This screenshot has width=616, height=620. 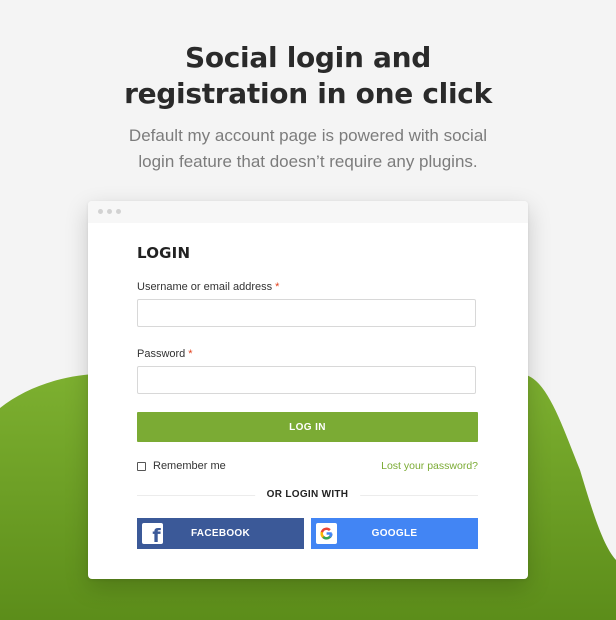 What do you see at coordinates (429, 466) in the screenshot?
I see `lost-password-link: Lost your password?` at bounding box center [429, 466].